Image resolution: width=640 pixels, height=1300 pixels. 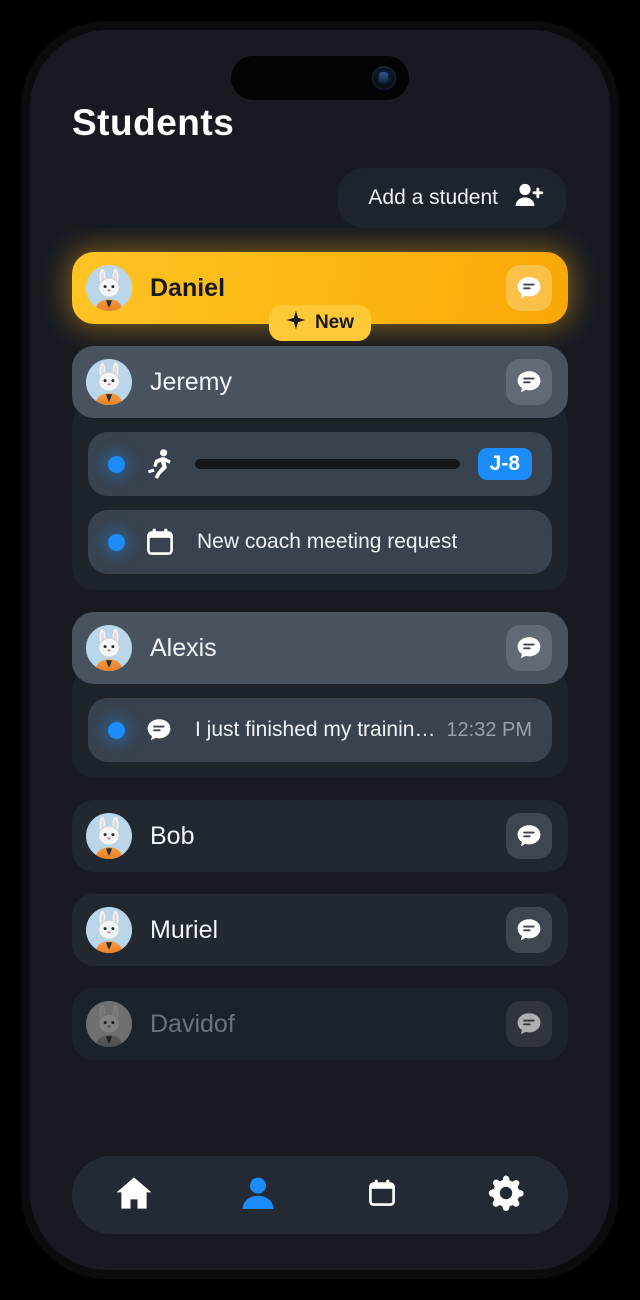 What do you see at coordinates (191, 381) in the screenshot?
I see `student-name: Jeremy` at bounding box center [191, 381].